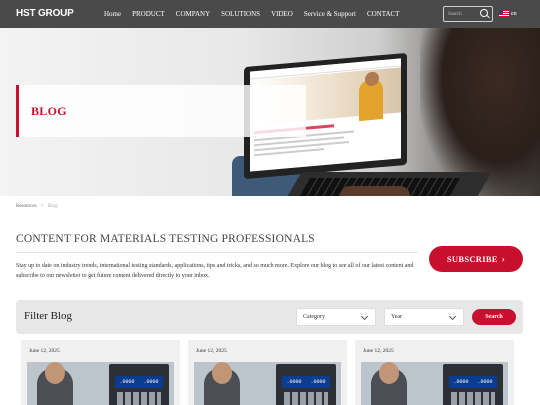 This screenshot has height=405, width=540. I want to click on year-select: Year, so click(424, 317).